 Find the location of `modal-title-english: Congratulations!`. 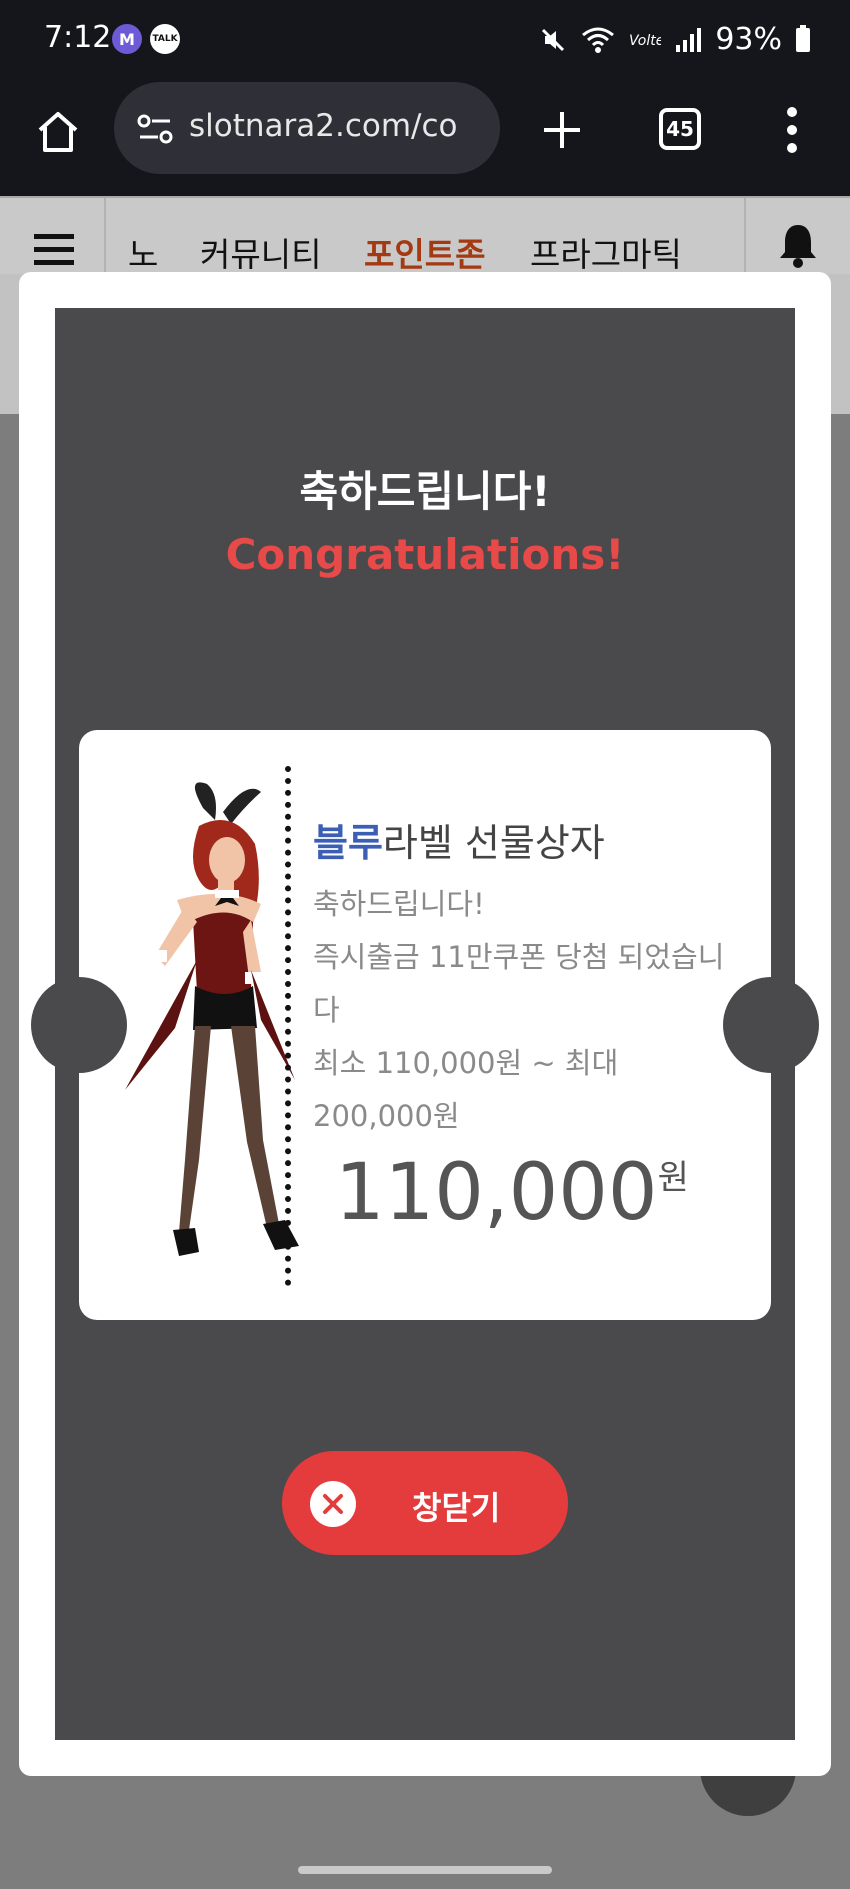

modal-title-english: Congratulations! is located at coordinates (425, 554).